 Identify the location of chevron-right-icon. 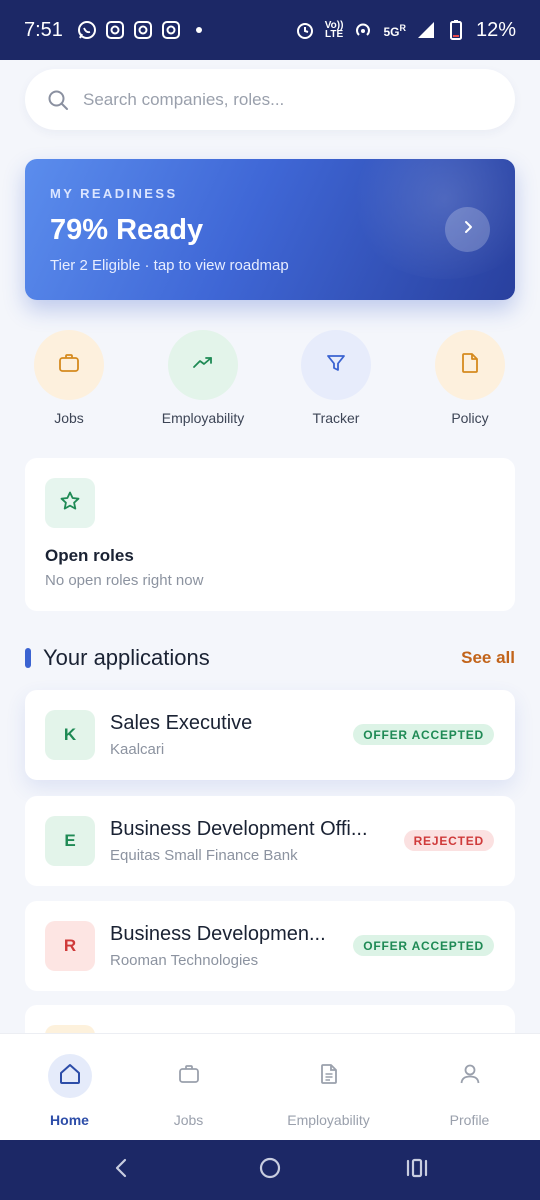
(468, 229).